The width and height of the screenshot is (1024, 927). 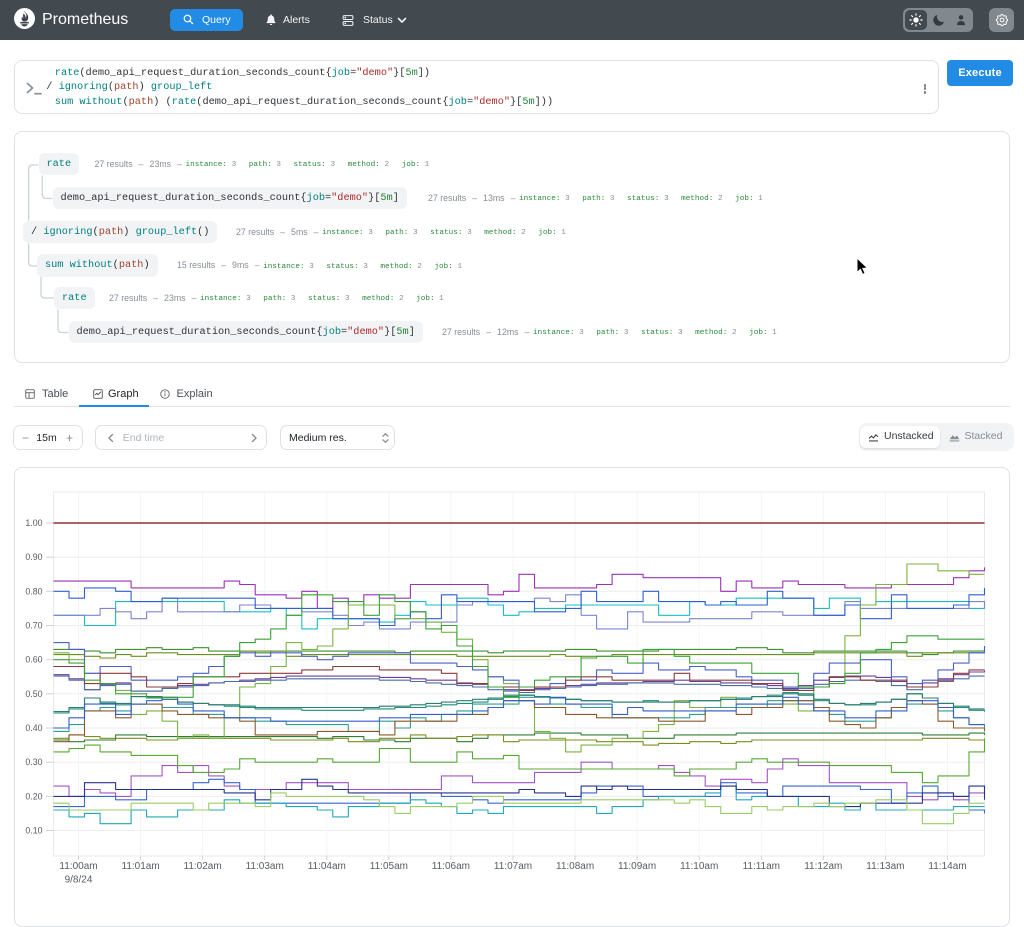 What do you see at coordinates (885, 866) in the screenshot?
I see `svg-text: 11:13am` at bounding box center [885, 866].